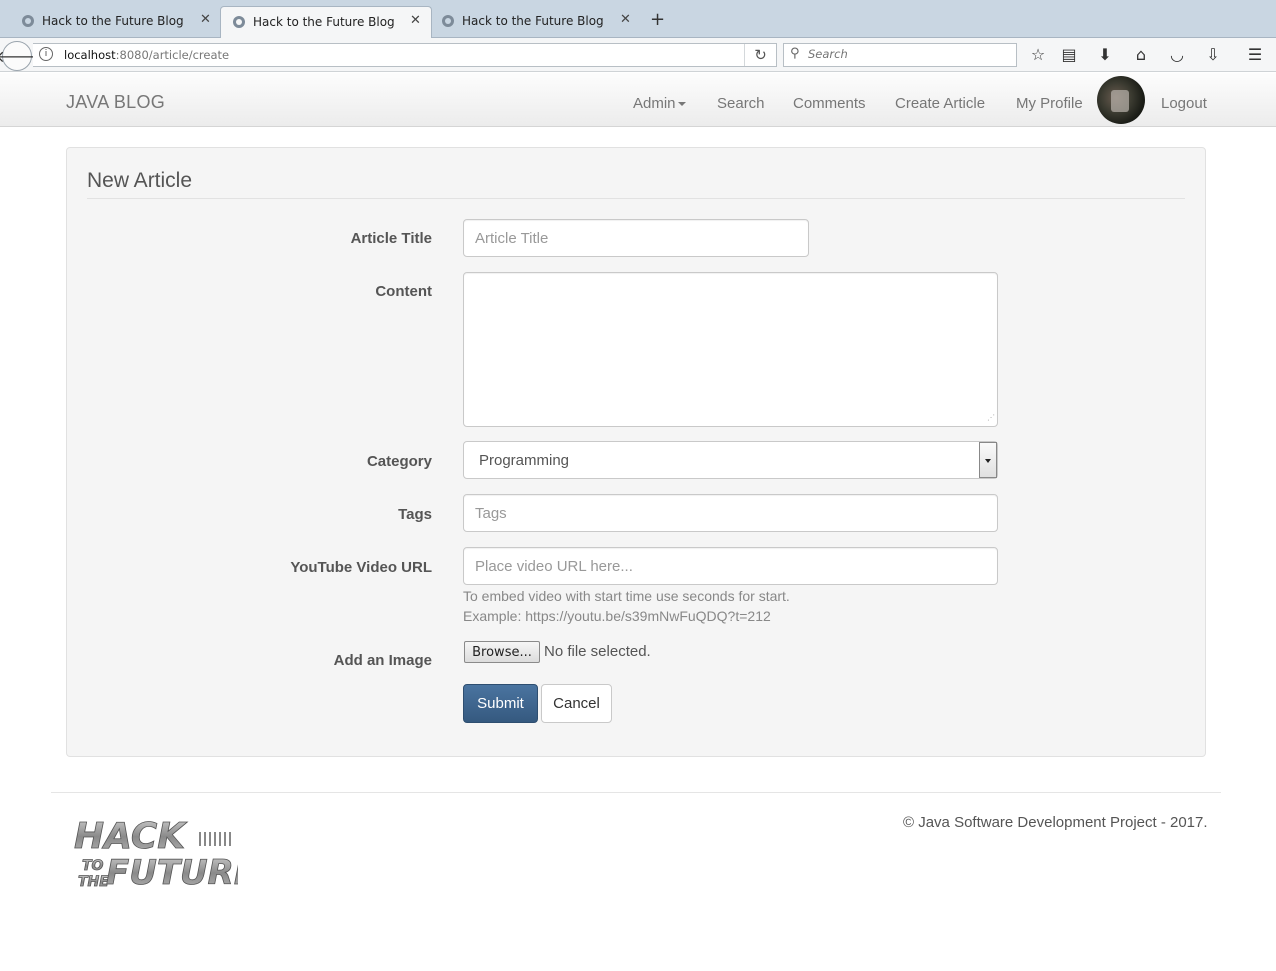  What do you see at coordinates (730, 349) in the screenshot?
I see `content-textarea` at bounding box center [730, 349].